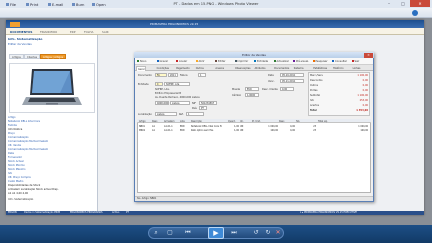  Describe the element at coordinates (343, 121) in the screenshot. I see `grid-column-header: Total Líq.` at that location.